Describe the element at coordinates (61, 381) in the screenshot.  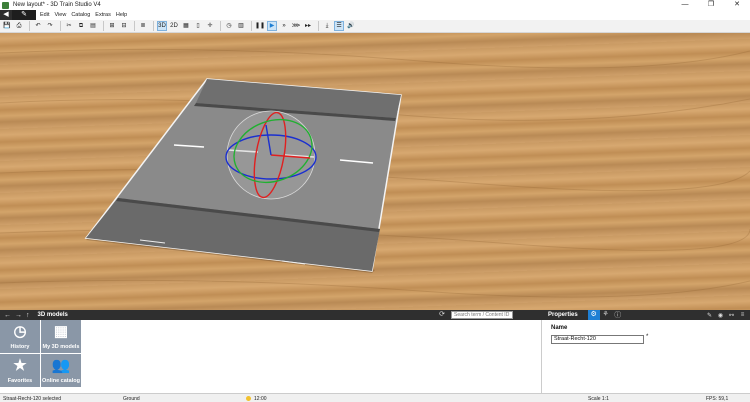
I see `tile-label: Online catalog` at that location.